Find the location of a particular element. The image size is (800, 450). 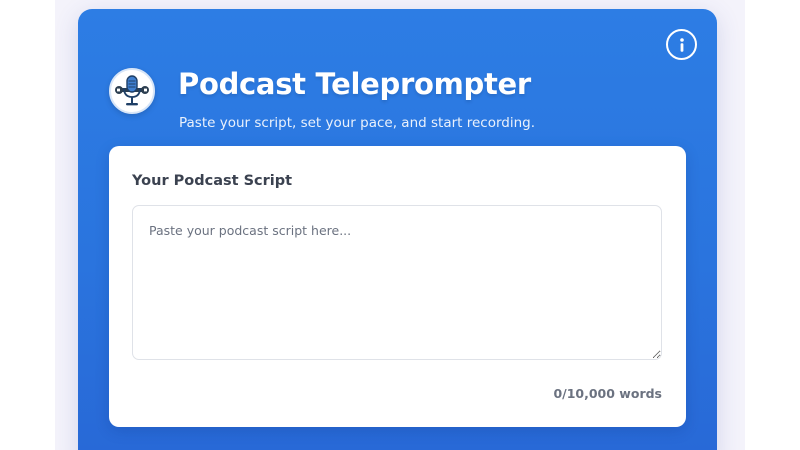

info-icon is located at coordinates (681, 44).